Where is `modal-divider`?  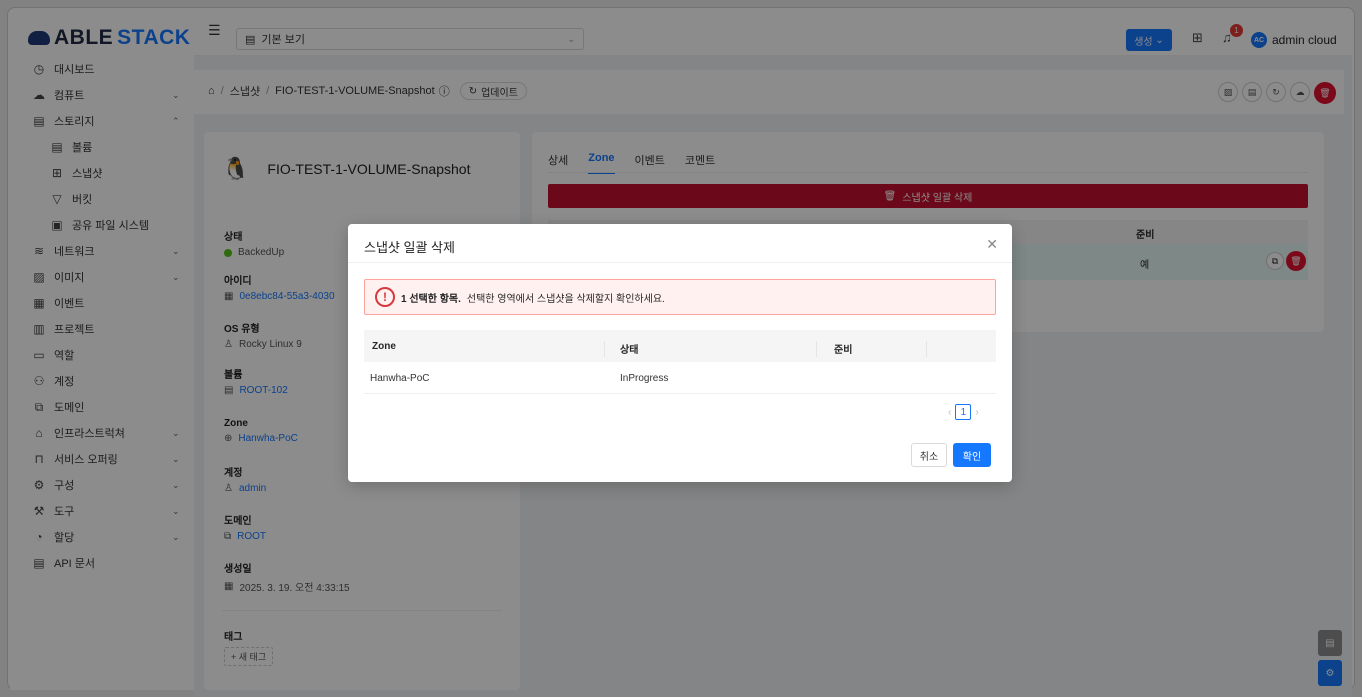
modal-divider is located at coordinates (680, 262).